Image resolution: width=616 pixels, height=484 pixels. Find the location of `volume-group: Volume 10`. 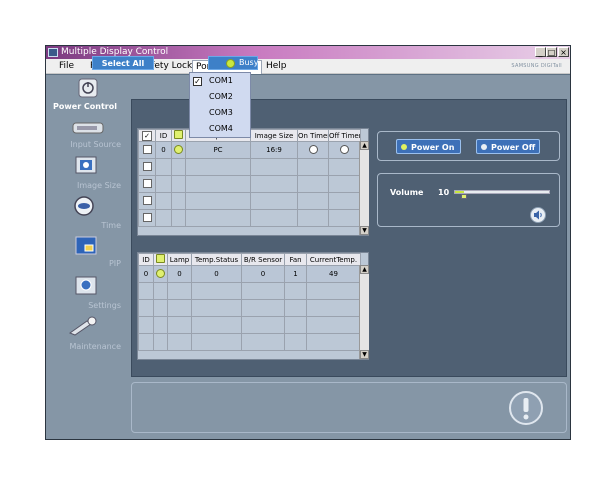

volume-group: Volume 10 is located at coordinates (468, 200).